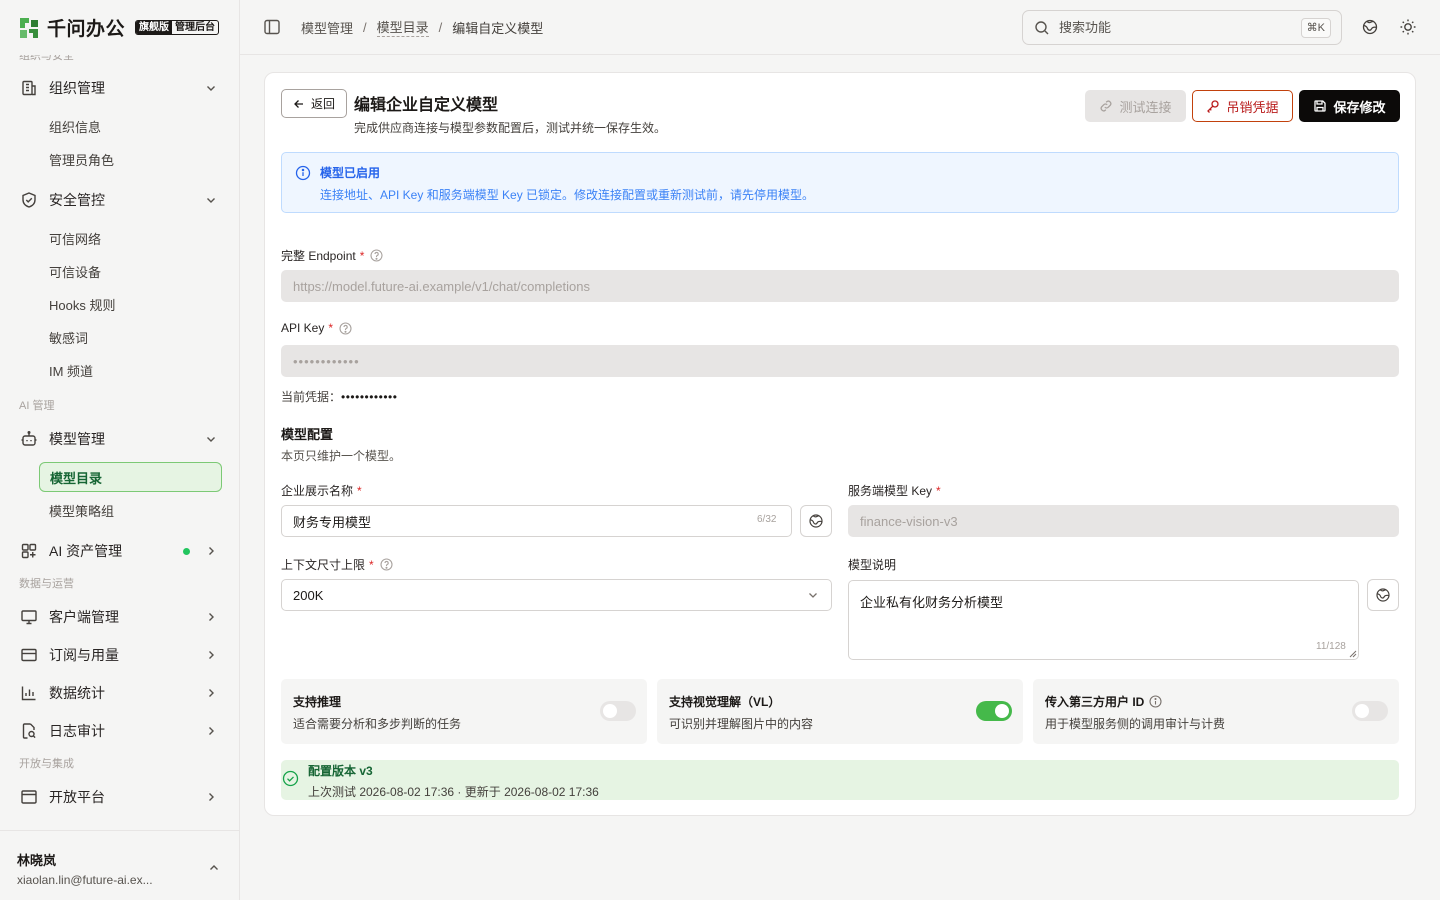 The height and width of the screenshot is (900, 1440). What do you see at coordinates (994, 711) in the screenshot?
I see `vision-switch` at bounding box center [994, 711].